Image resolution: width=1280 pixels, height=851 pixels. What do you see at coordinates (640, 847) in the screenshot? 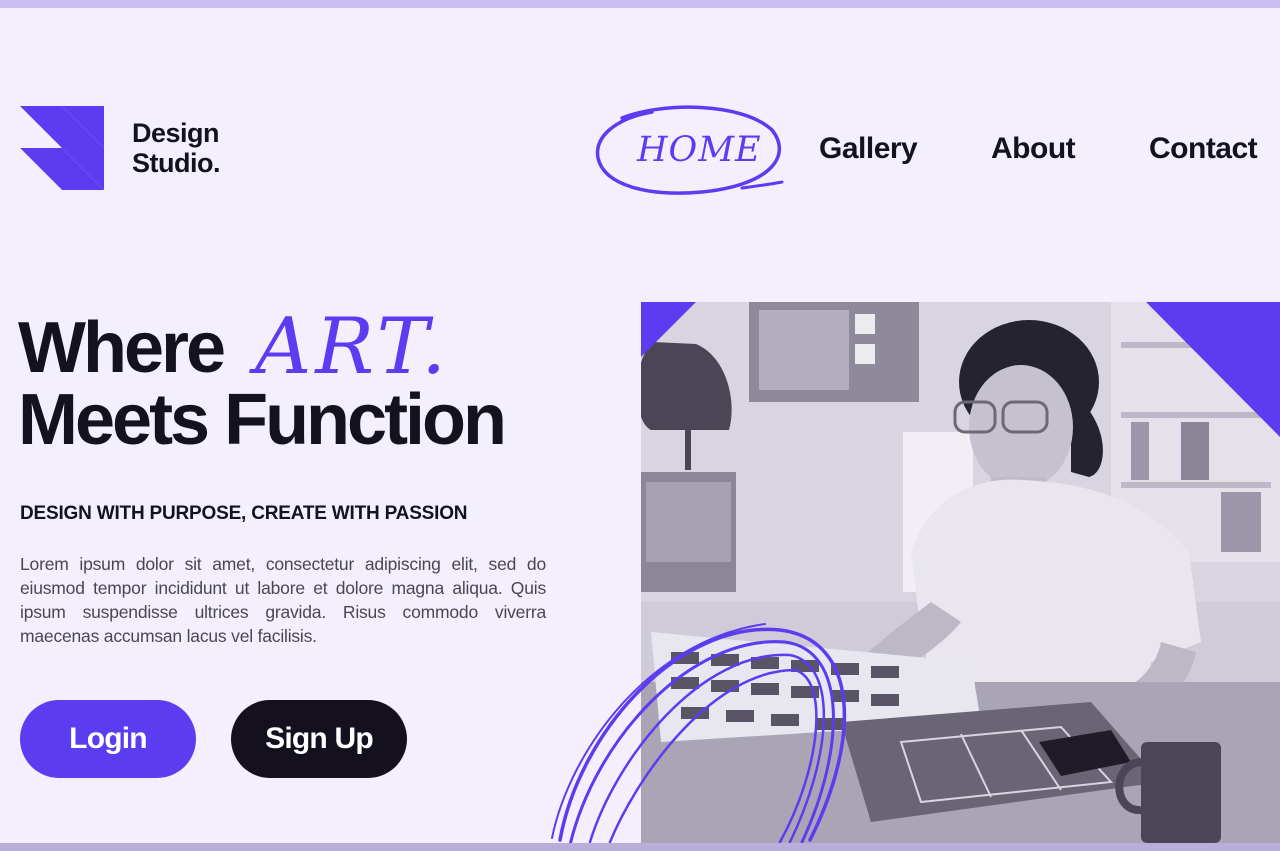
I see `bottom-border-band` at bounding box center [640, 847].